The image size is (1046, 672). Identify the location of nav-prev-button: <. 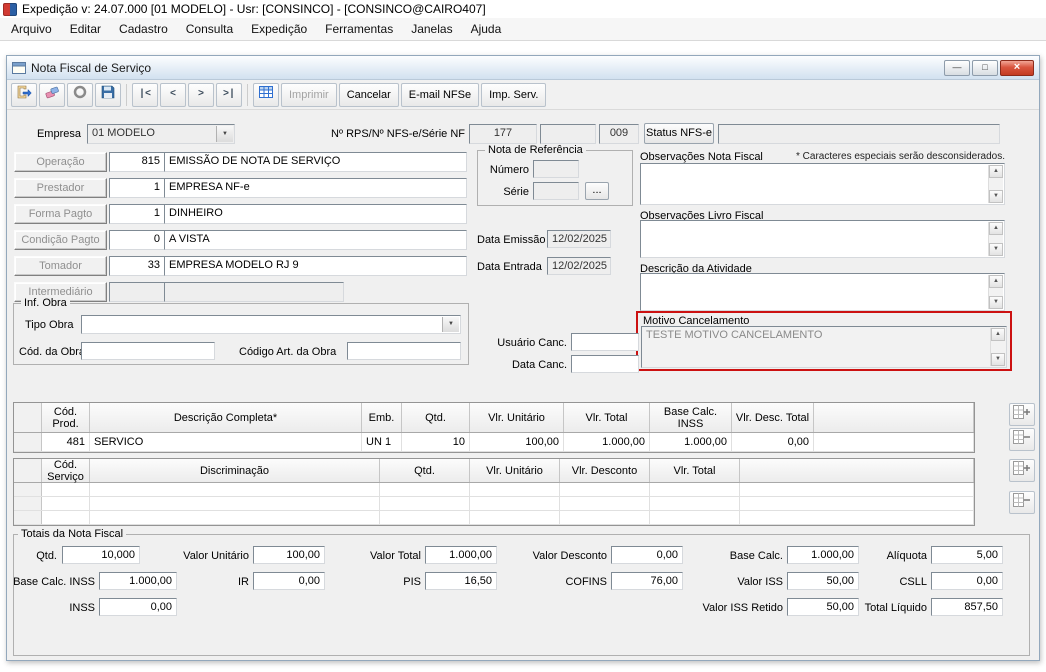
(173, 94).